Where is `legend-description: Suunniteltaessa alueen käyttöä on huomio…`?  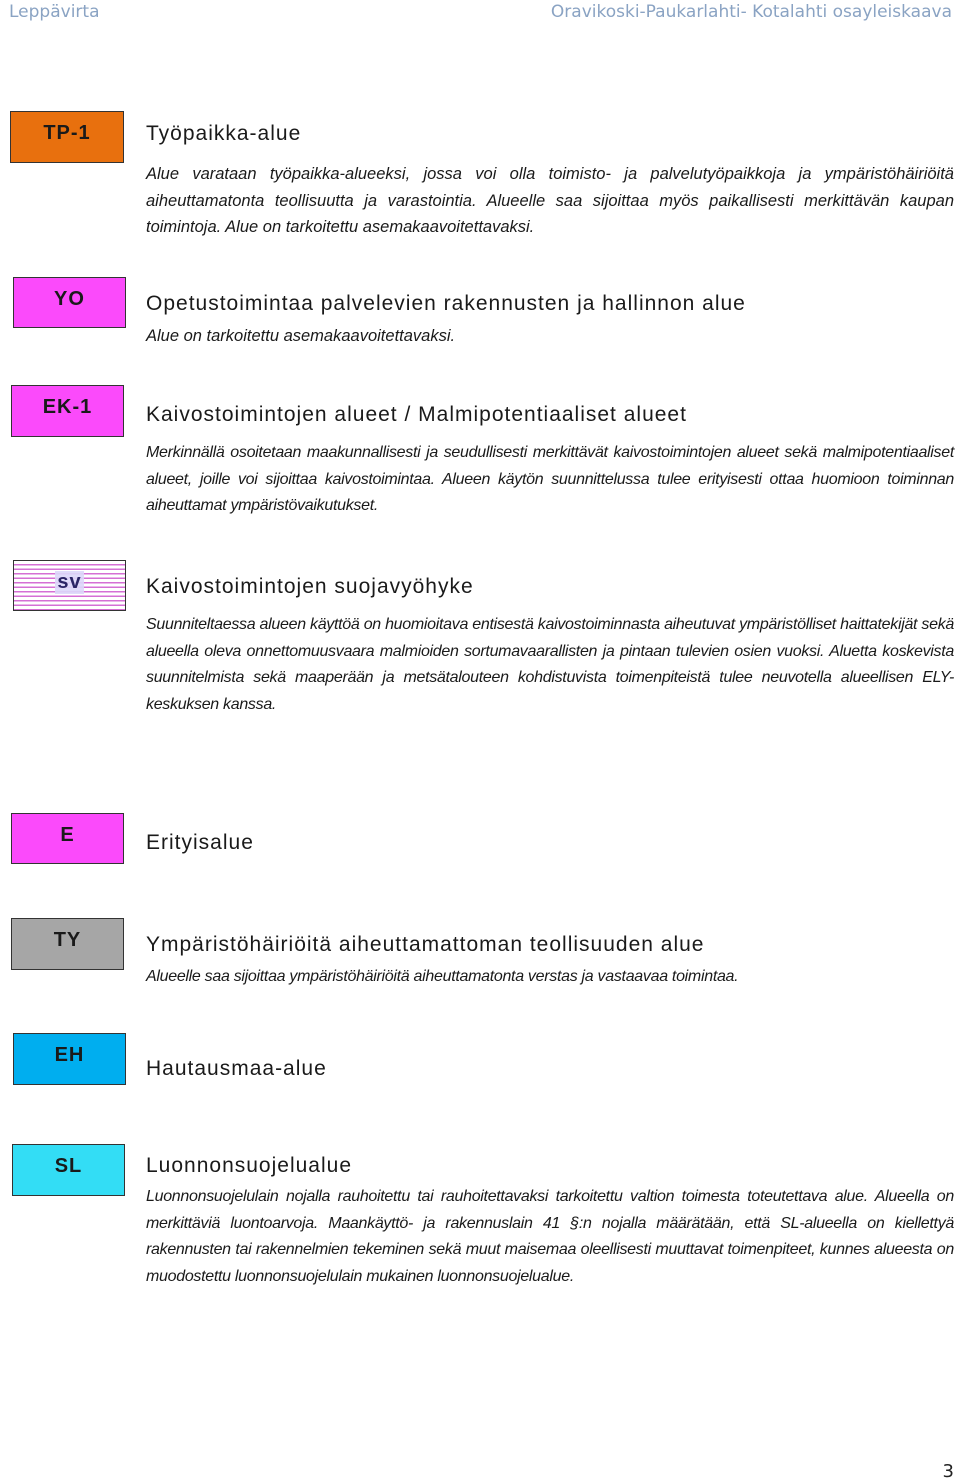 legend-description: Suunniteltaessa alueen käyttöä on huomio… is located at coordinates (550, 664).